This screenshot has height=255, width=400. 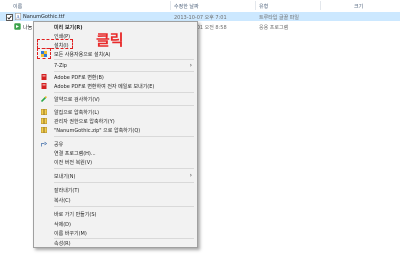 What do you see at coordinates (115, 112) in the screenshot?
I see `menu-item-alzip-compress: 알집으로 압축하기(L)` at bounding box center [115, 112].